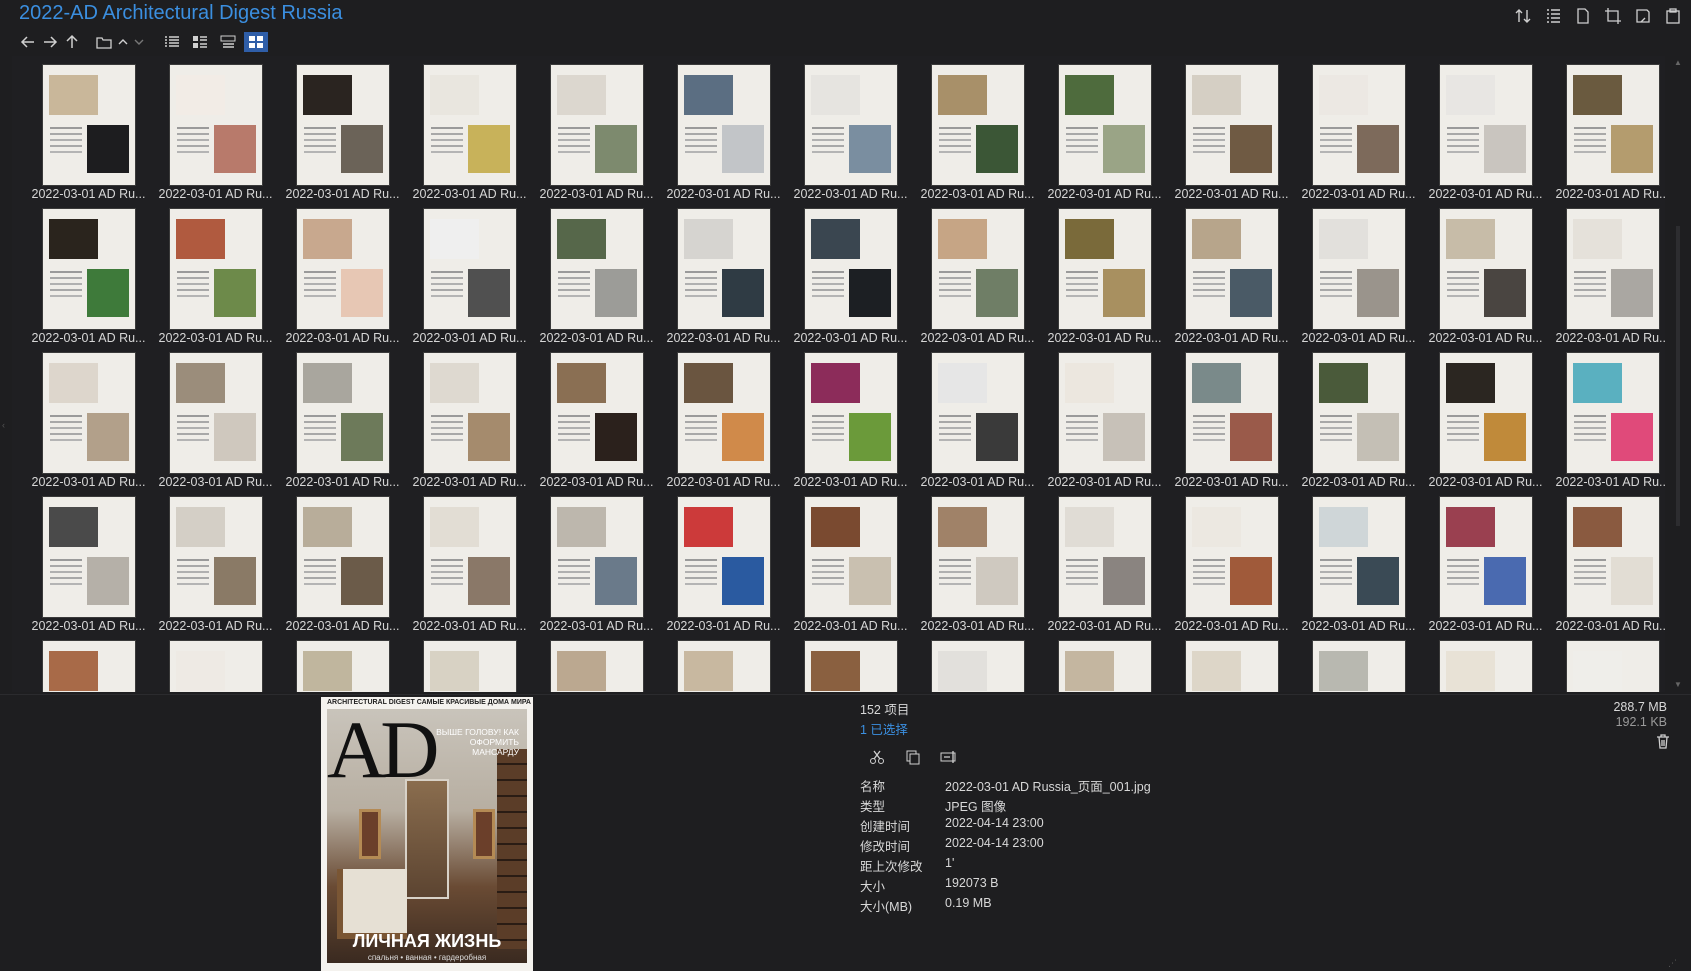  What do you see at coordinates (1640, 707) in the screenshot?
I see `total-size: 288.7 MB` at bounding box center [1640, 707].